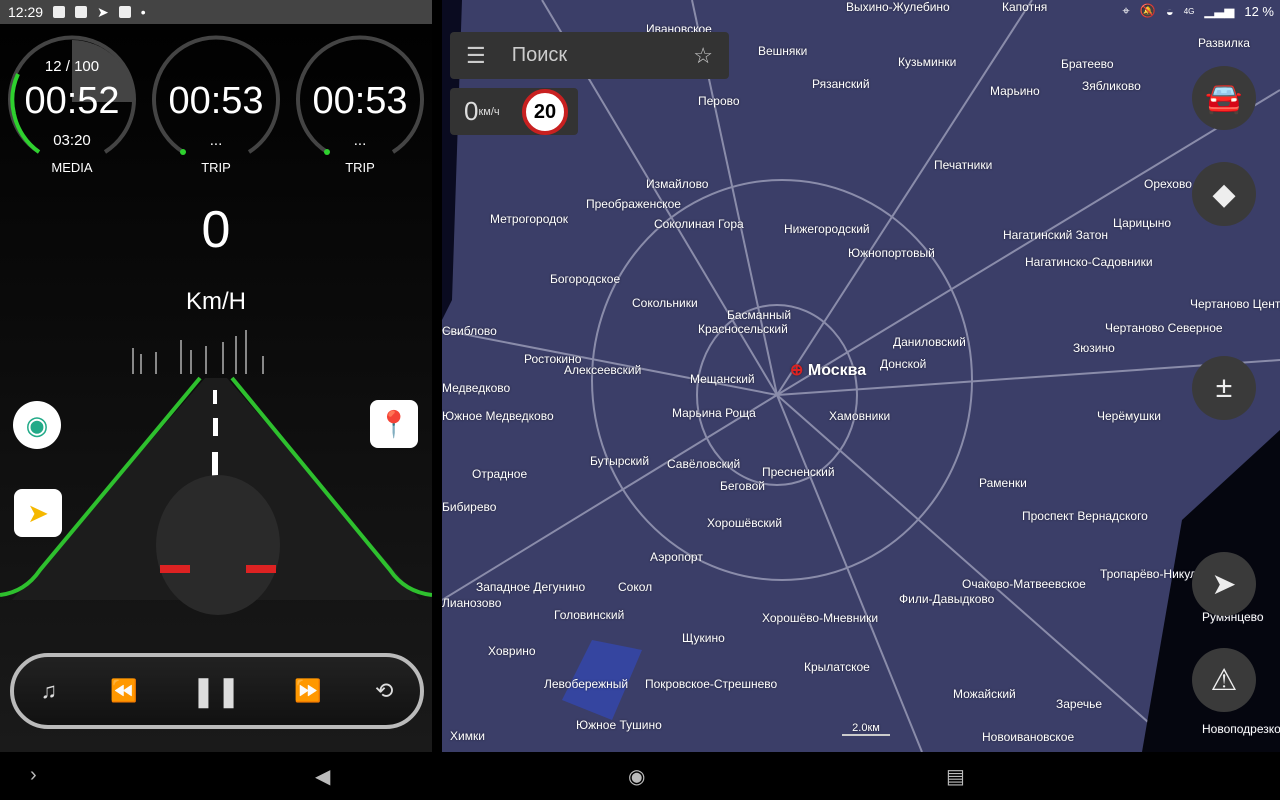 This screenshot has width=1280, height=800. I want to click on report-button: ⚠, so click(1224, 680).